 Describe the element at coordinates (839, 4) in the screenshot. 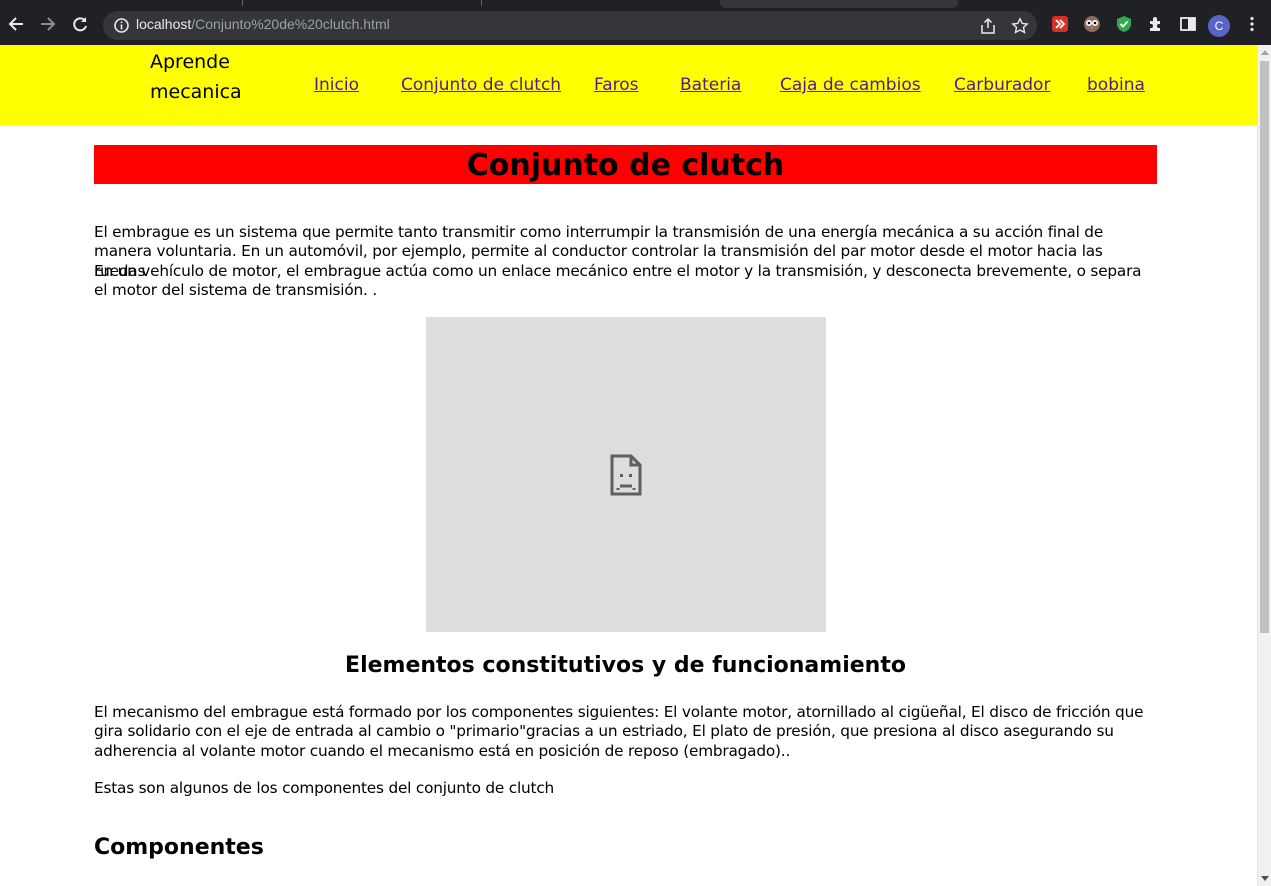

I see `active-tab` at that location.